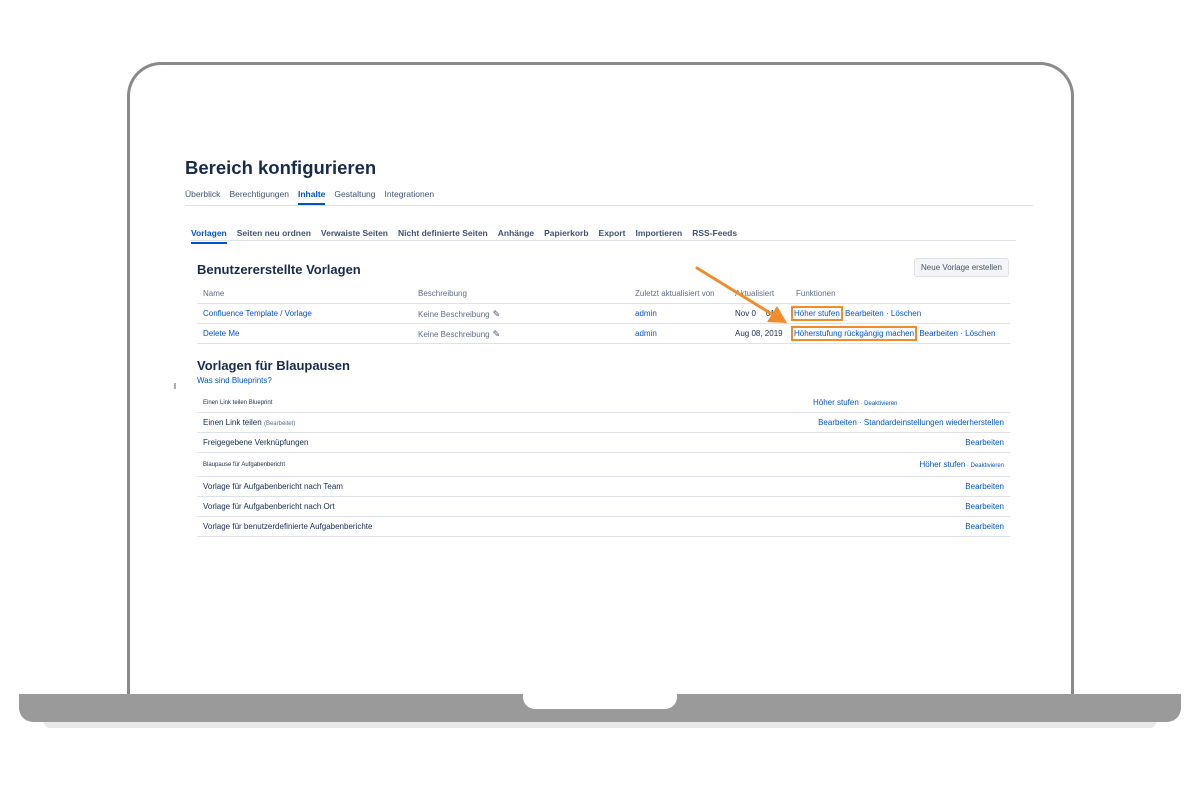 The height and width of the screenshot is (790, 1200). Describe the element at coordinates (279, 269) in the screenshot. I see `user-templates-heading: Benutzererstellte Vorlagen` at that location.